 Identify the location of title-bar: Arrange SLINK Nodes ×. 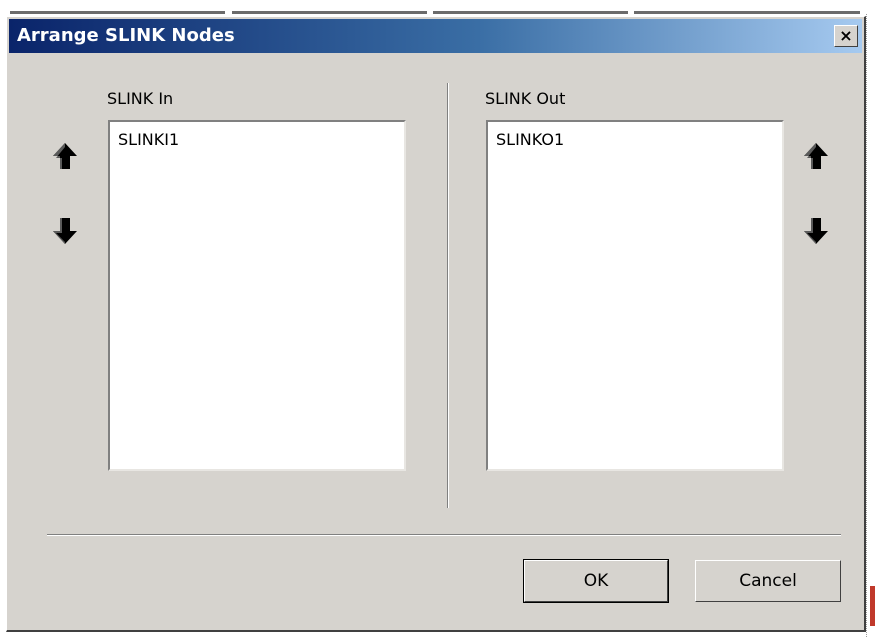
(435, 36).